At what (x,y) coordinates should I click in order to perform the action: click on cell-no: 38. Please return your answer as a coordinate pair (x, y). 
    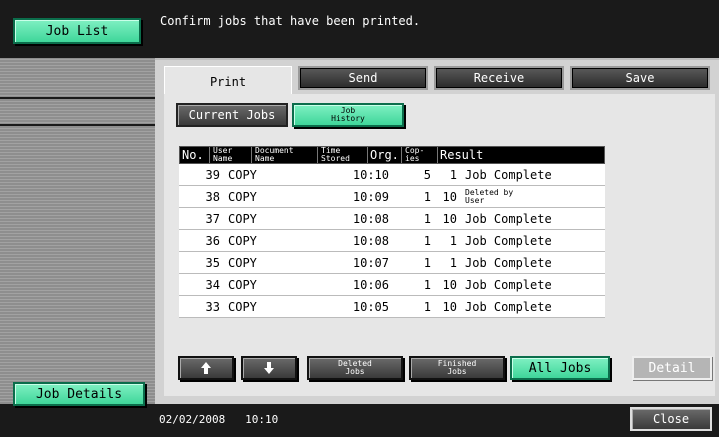
    Looking at the image, I should click on (212, 196).